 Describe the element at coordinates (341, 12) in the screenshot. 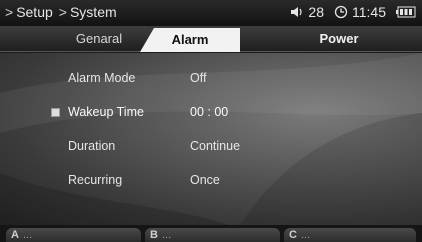

I see `clock-icon` at that location.